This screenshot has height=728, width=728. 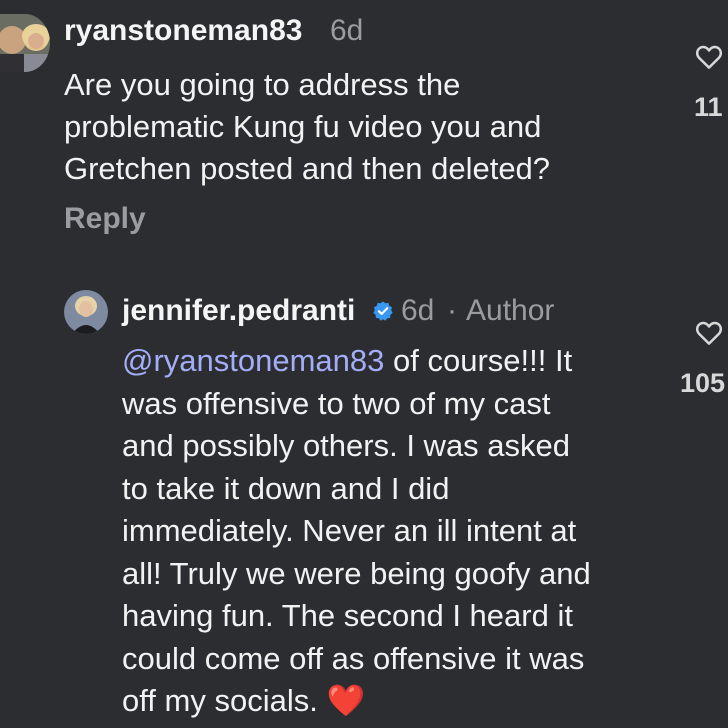 I want to click on comment-username: ryanstoneman83, so click(x=183, y=31).